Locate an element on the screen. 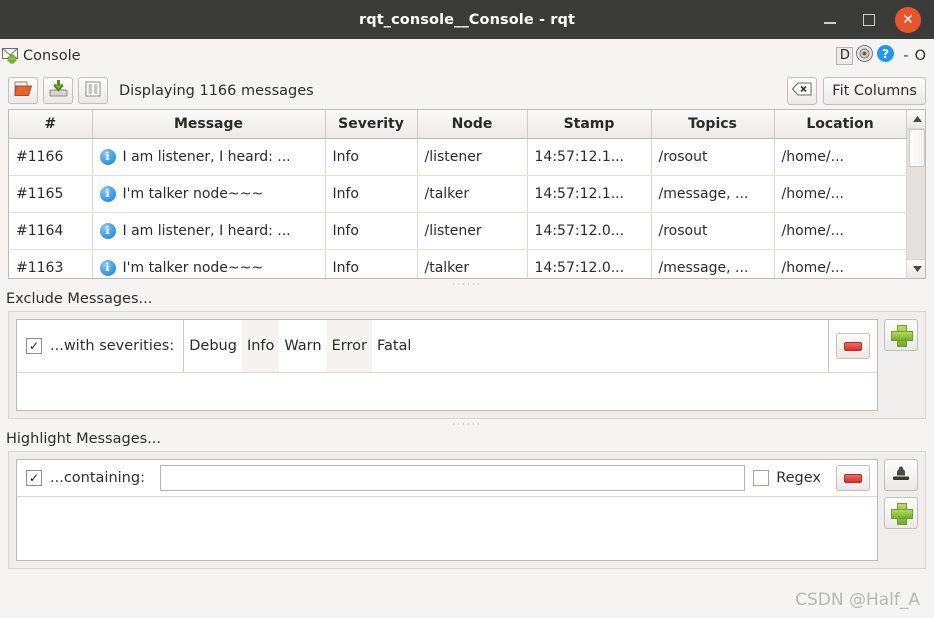 Image resolution: width=934 pixels, height=618 pixels. splitter-handle-bottom: ······ is located at coordinates (467, 425).